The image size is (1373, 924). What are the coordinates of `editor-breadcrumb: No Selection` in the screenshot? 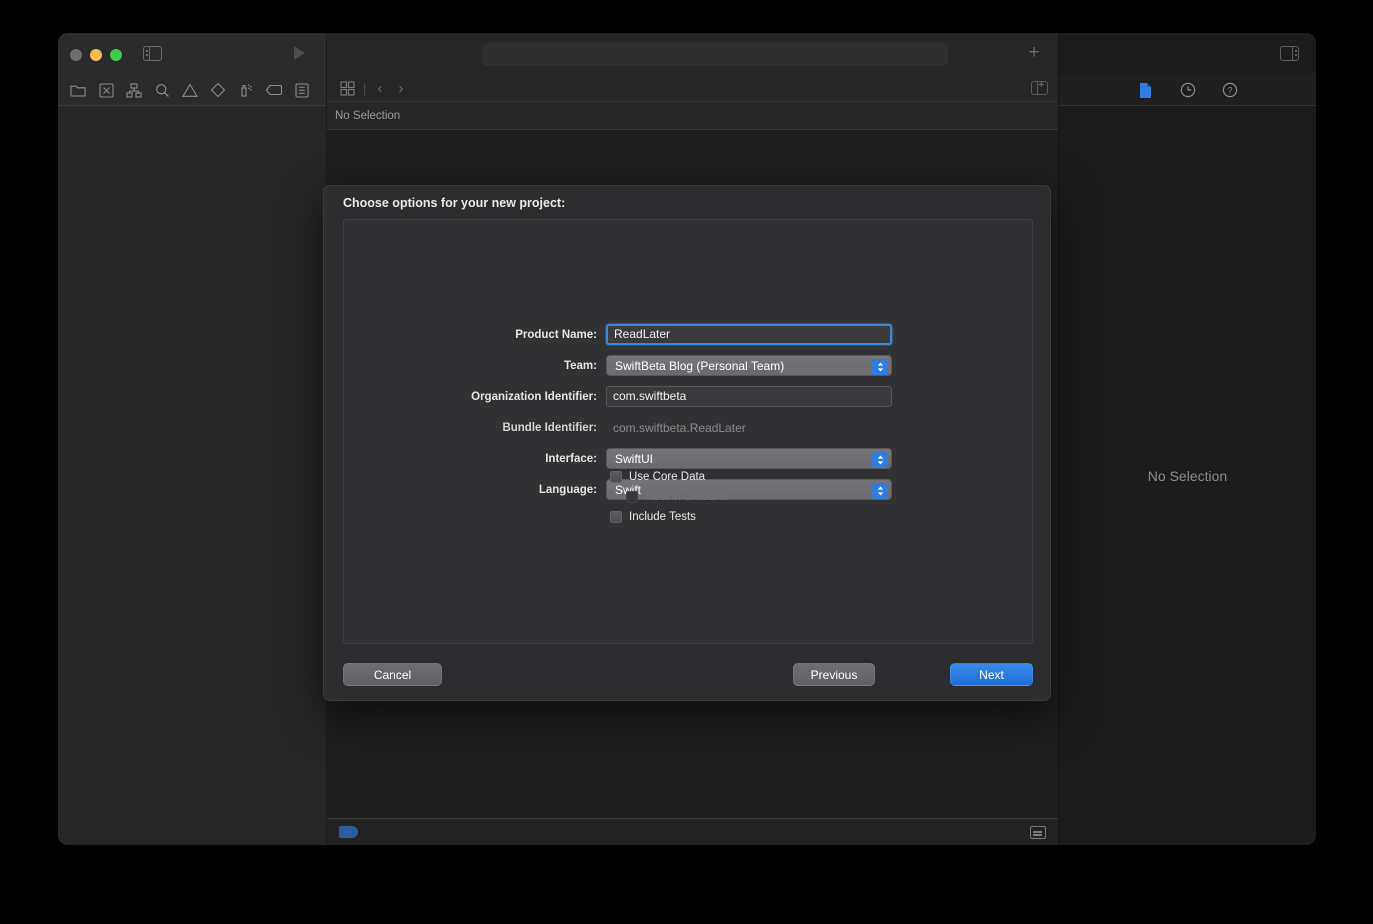 It's located at (692, 115).